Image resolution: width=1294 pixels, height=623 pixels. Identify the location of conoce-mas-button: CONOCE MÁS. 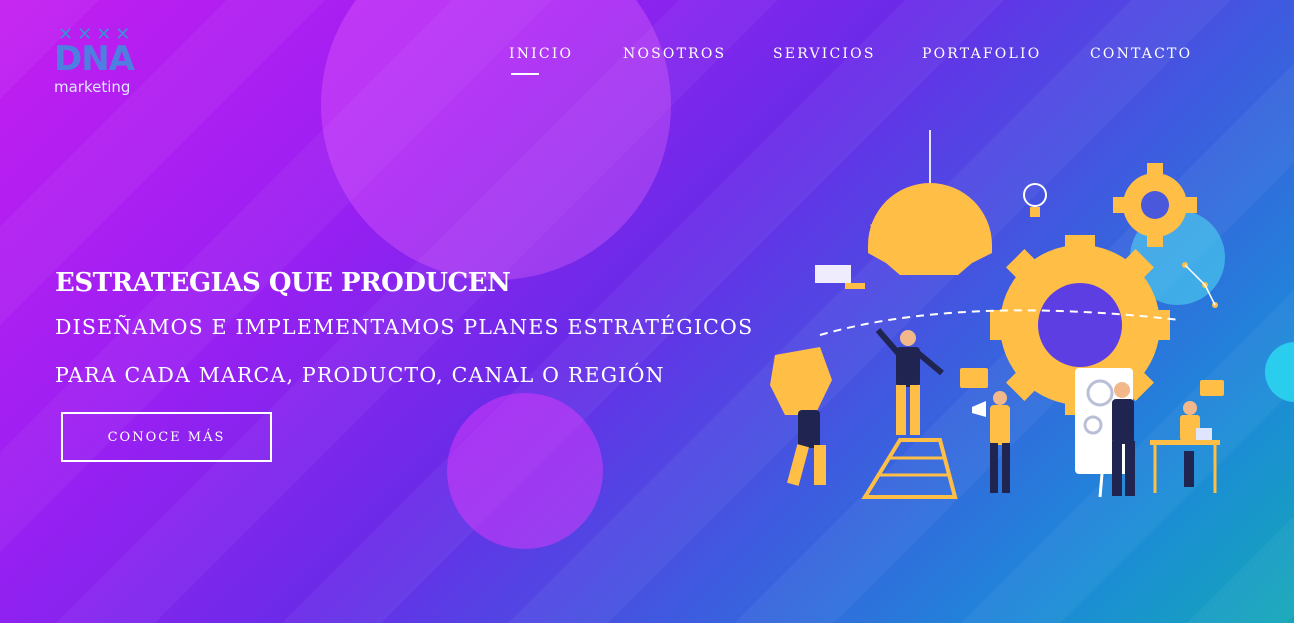
(166, 437).